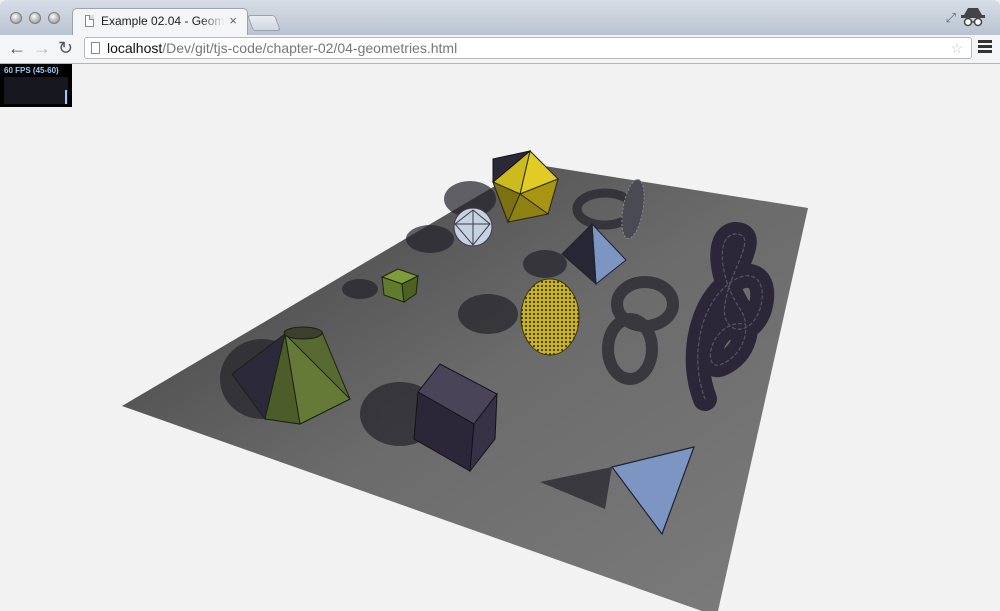  What do you see at coordinates (951, 18) in the screenshot?
I see `fullscreen-icon: ⤢` at bounding box center [951, 18].